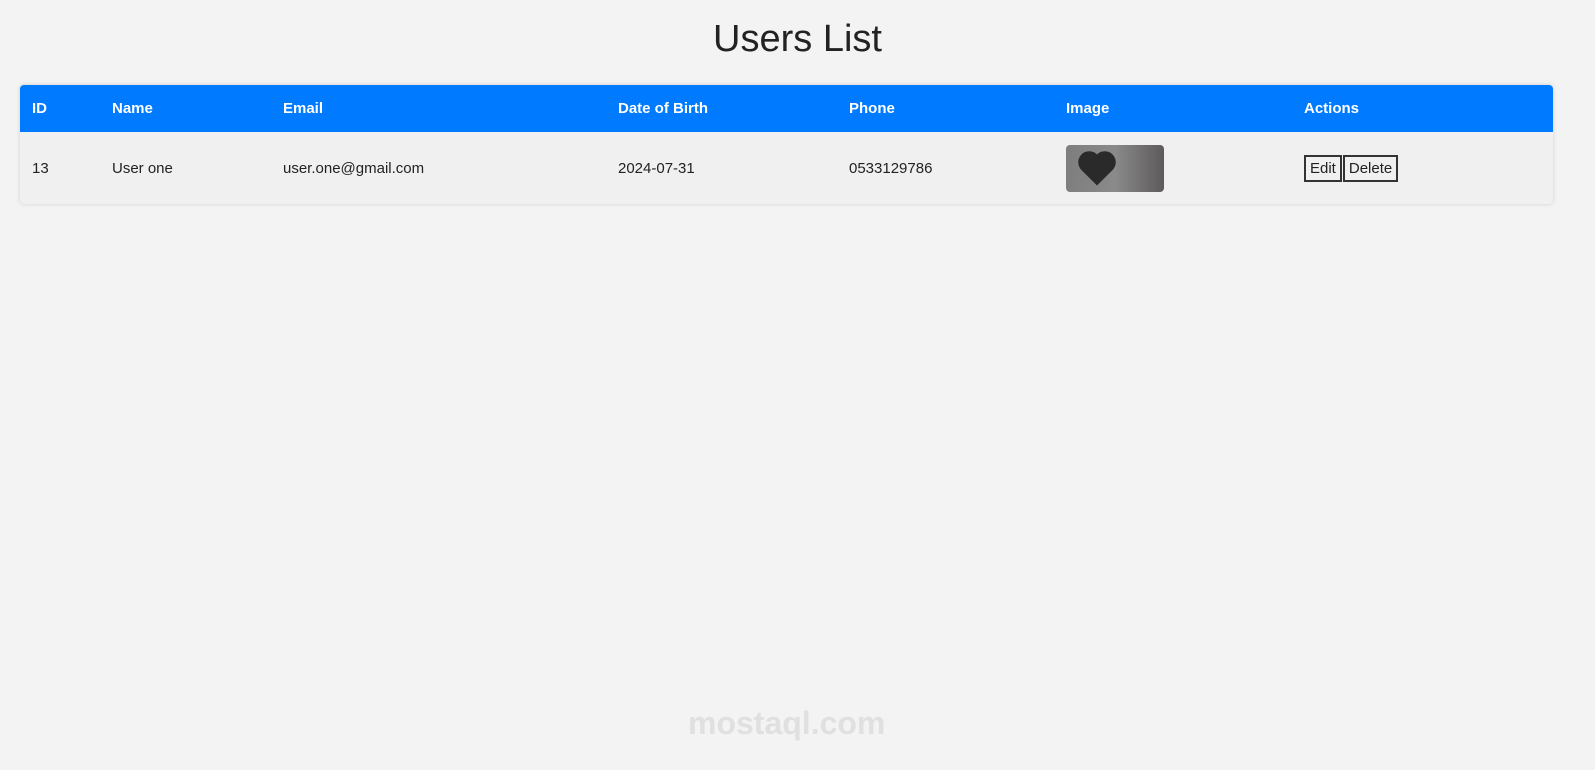 Image resolution: width=1595 pixels, height=770 pixels. What do you see at coordinates (945, 108) in the screenshot?
I see `header-phone: Phone` at bounding box center [945, 108].